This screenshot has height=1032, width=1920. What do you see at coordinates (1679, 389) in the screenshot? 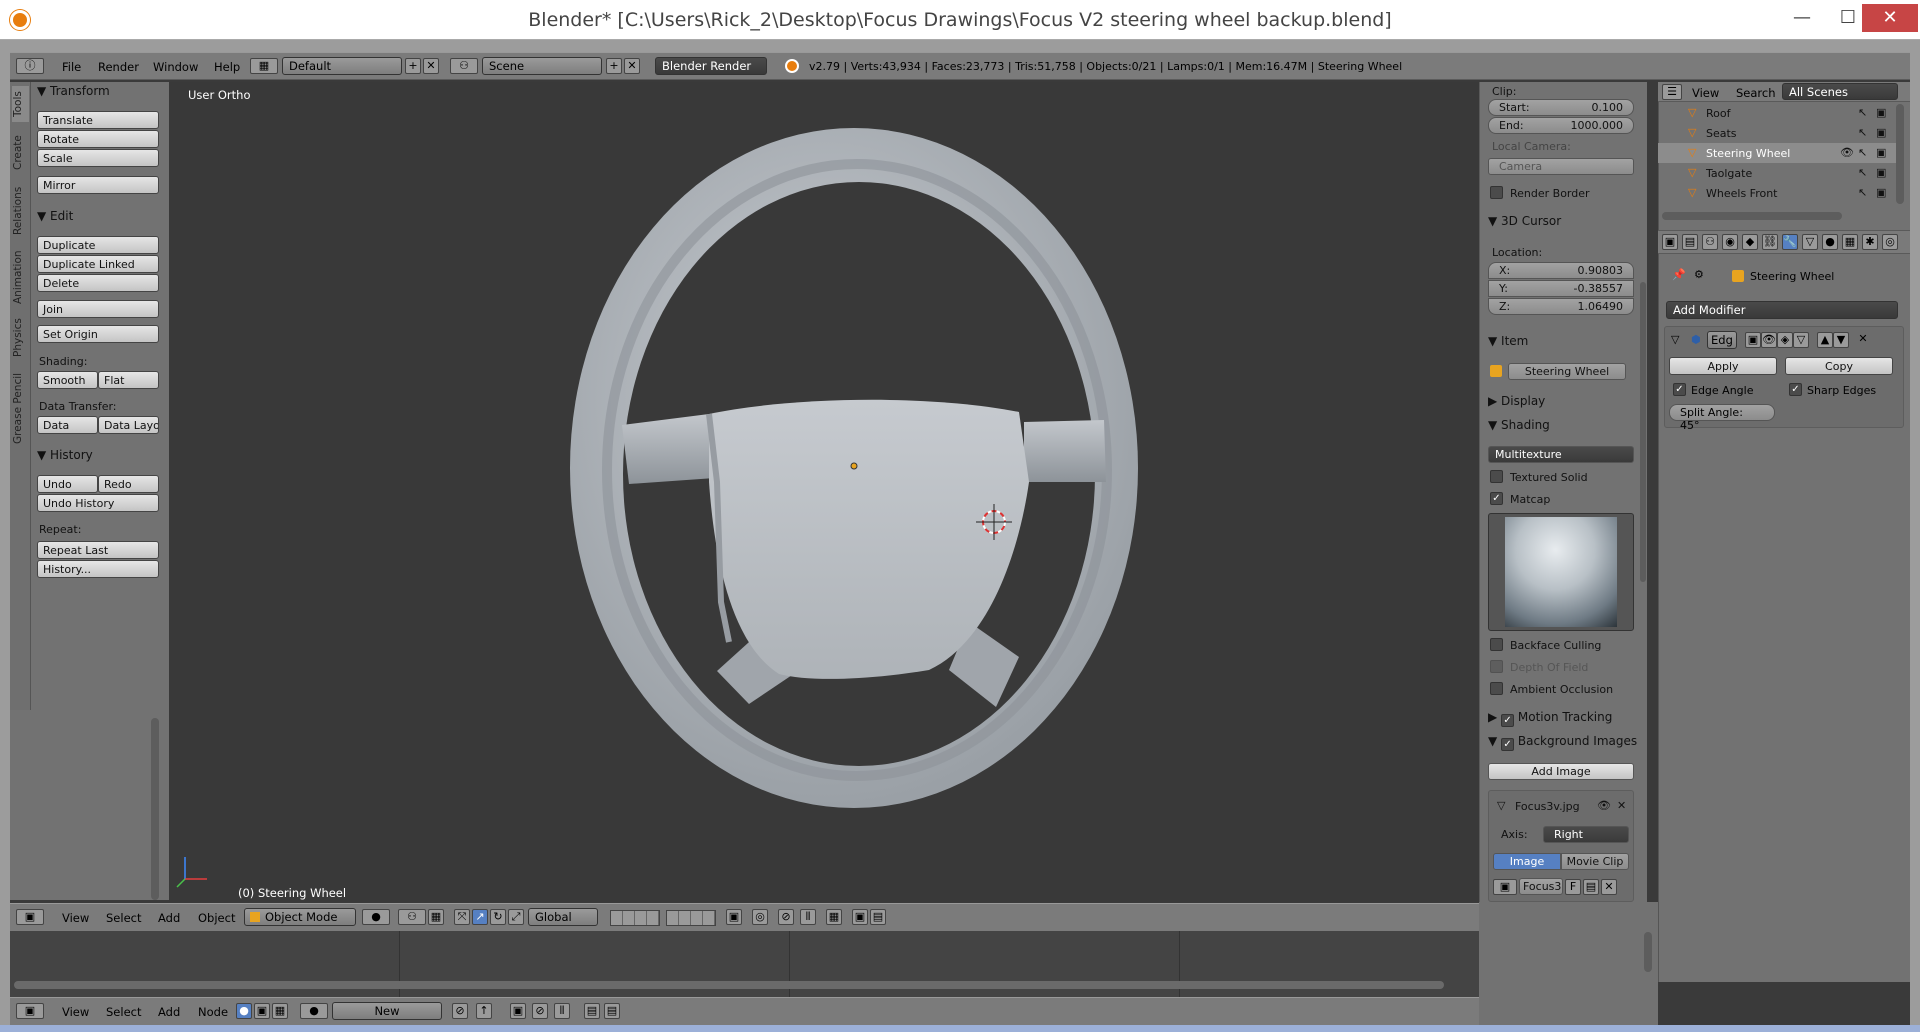
I see `edge-angle-checkbox: ✓` at bounding box center [1679, 389].